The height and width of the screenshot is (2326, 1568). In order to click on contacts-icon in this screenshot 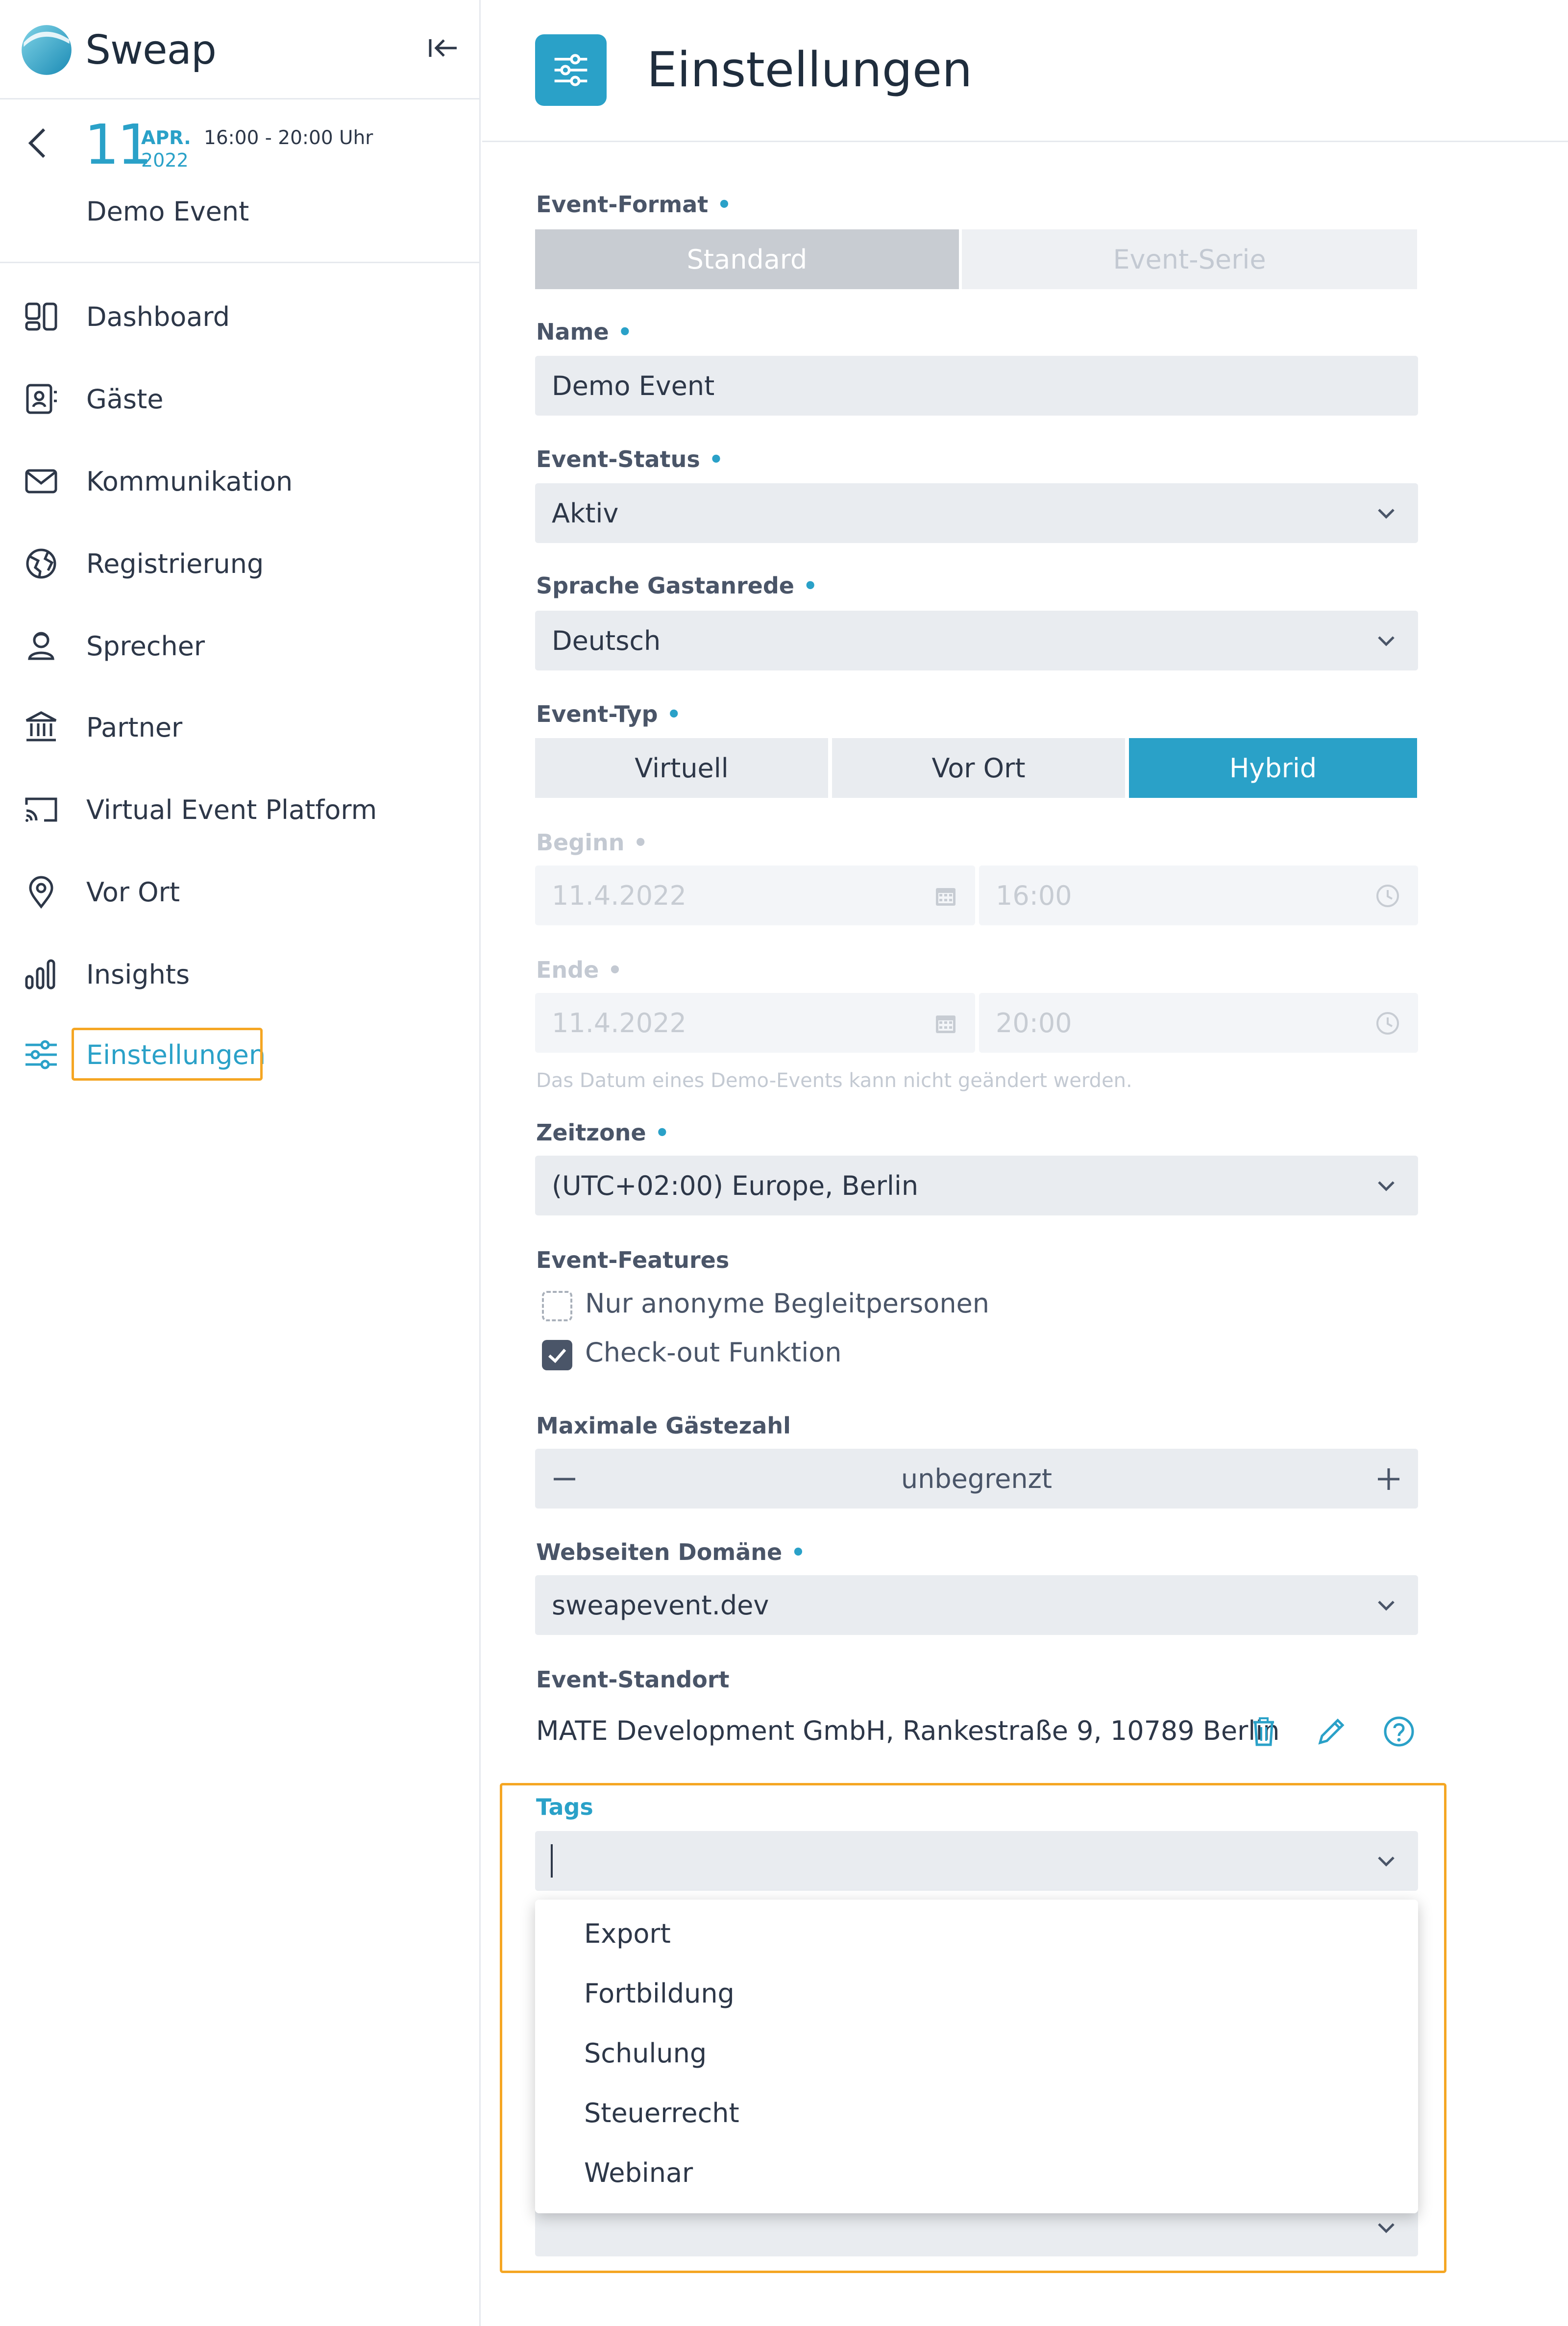, I will do `click(41, 399)`.